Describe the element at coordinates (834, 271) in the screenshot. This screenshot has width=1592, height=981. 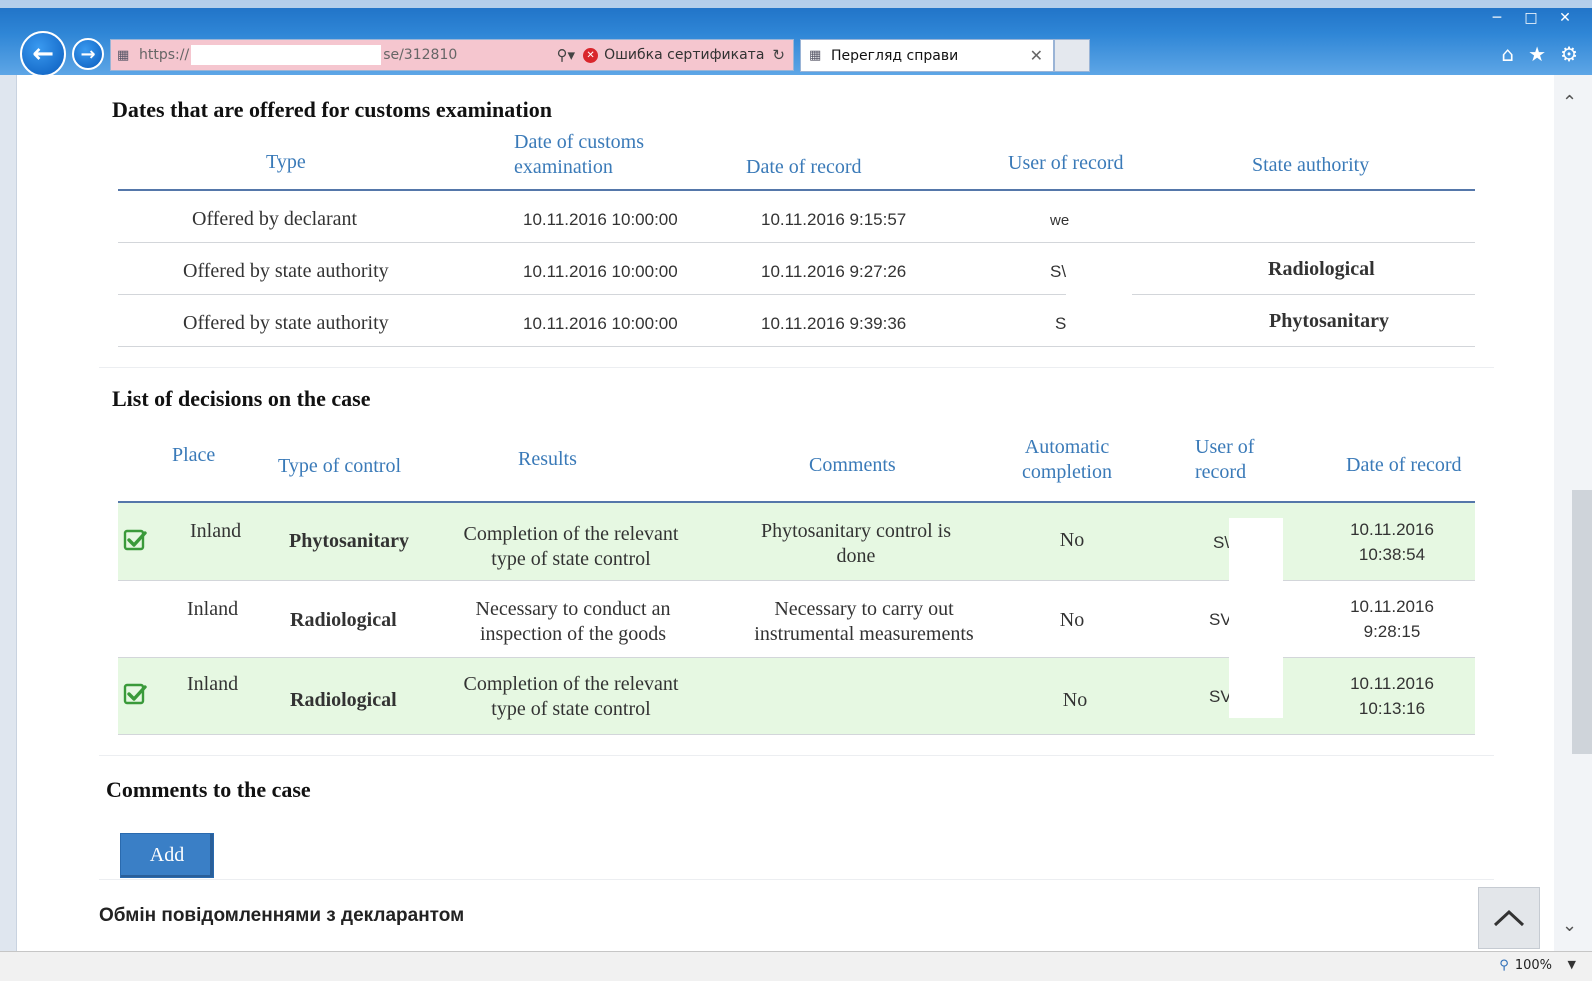
I see `dates-row-2-date-record: 10.11.2016 9:27:26` at that location.